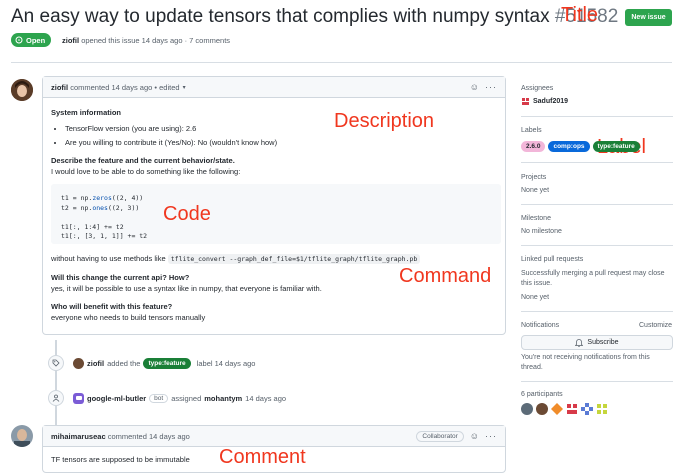  What do you see at coordinates (533, 177) in the screenshot?
I see `sidebar-projects-heading: Projects` at bounding box center [533, 177].